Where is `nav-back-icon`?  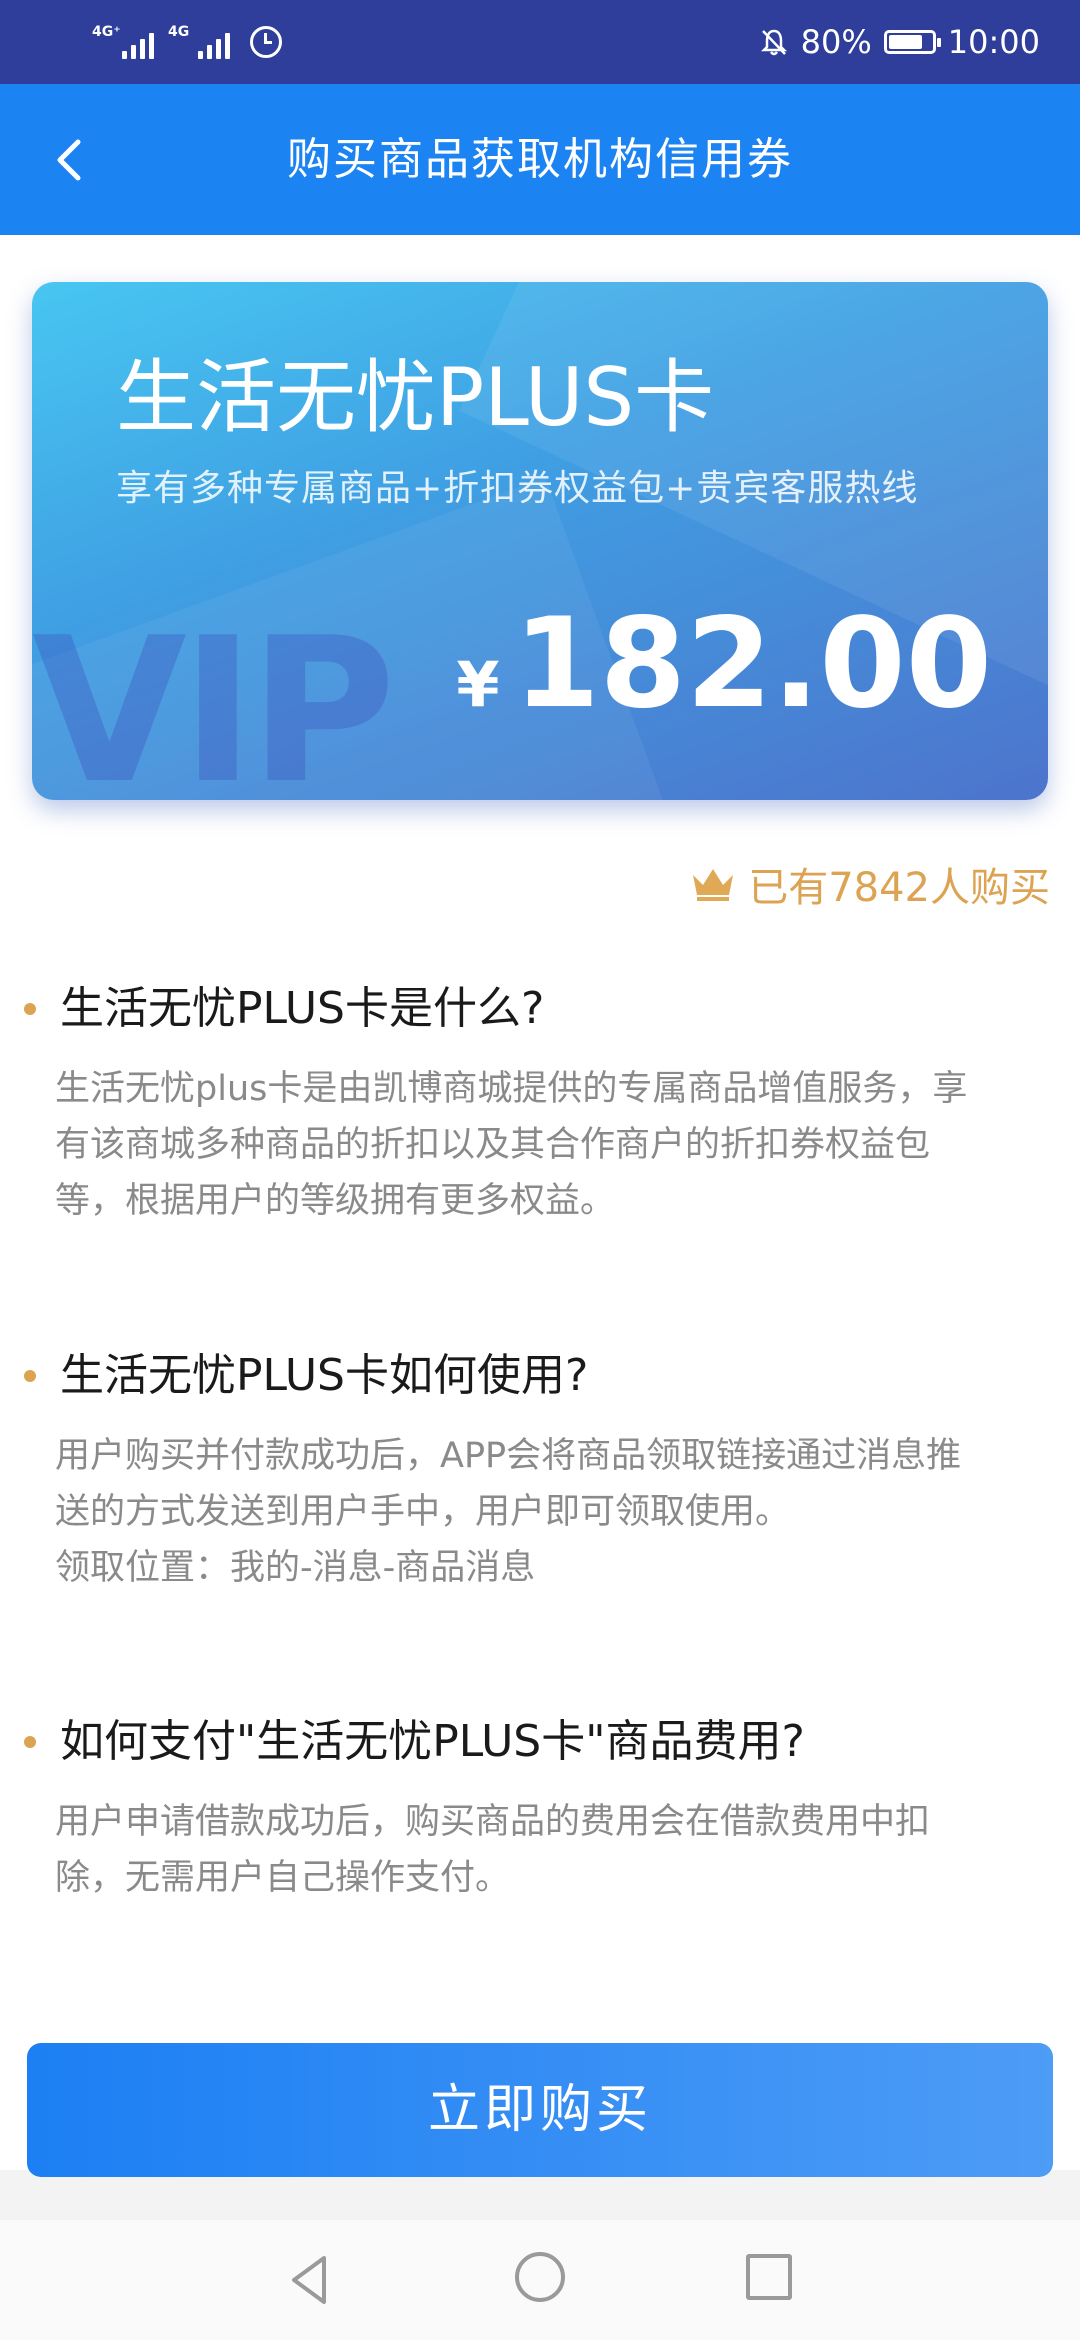 nav-back-icon is located at coordinates (310, 2280).